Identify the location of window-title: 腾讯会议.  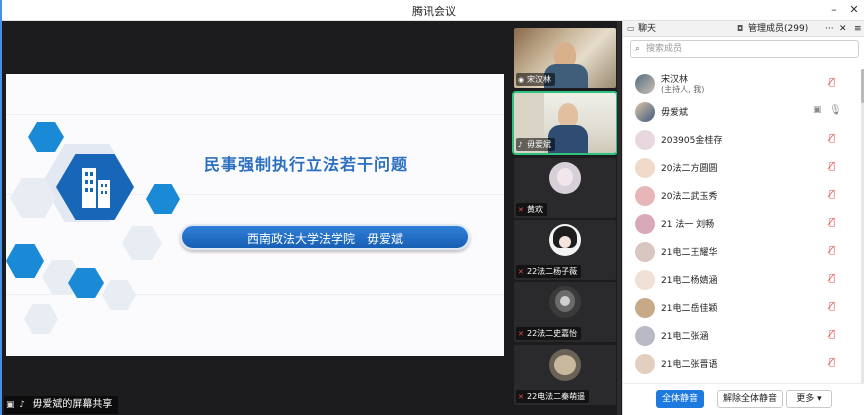
(434, 11).